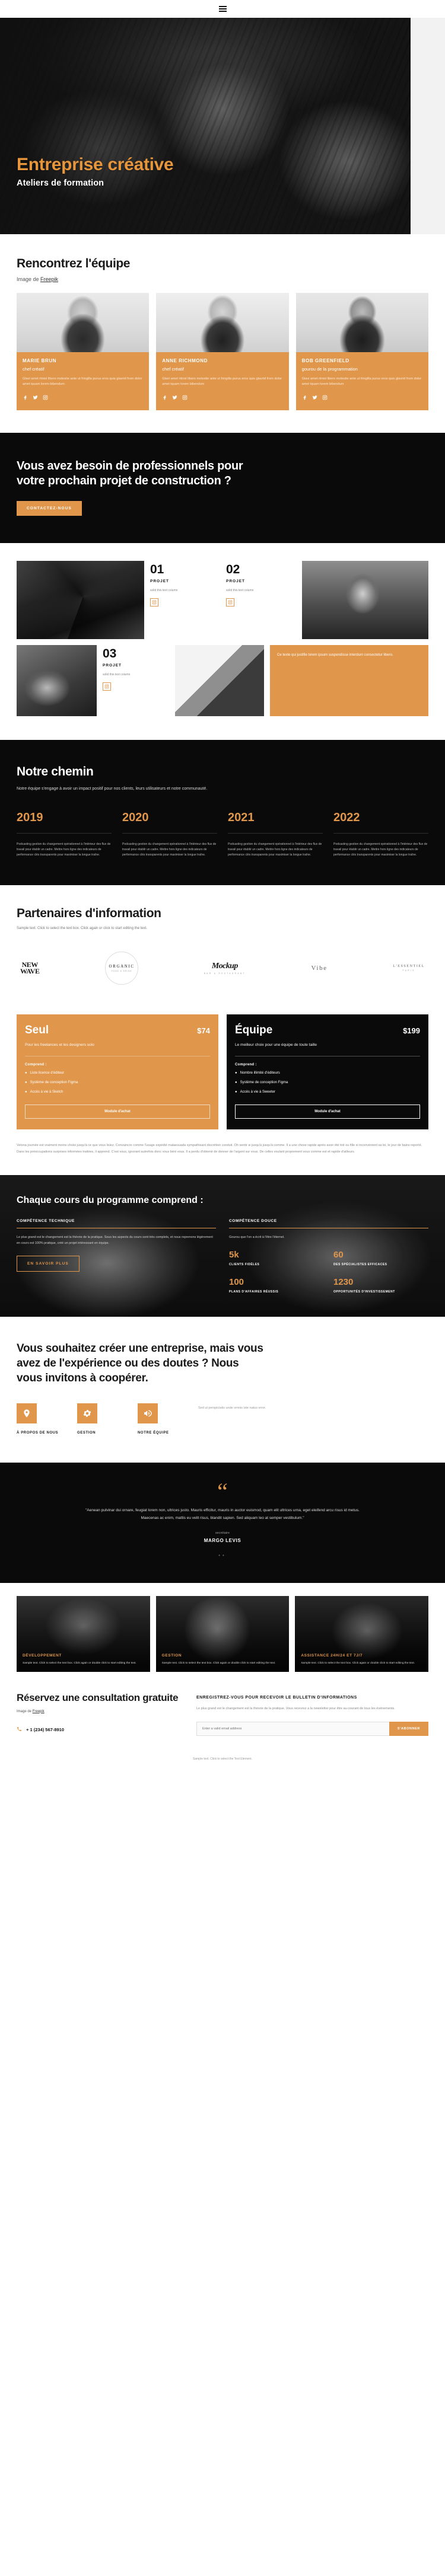  Describe the element at coordinates (254, 1030) in the screenshot. I see `plan-name: Équipe` at that location.